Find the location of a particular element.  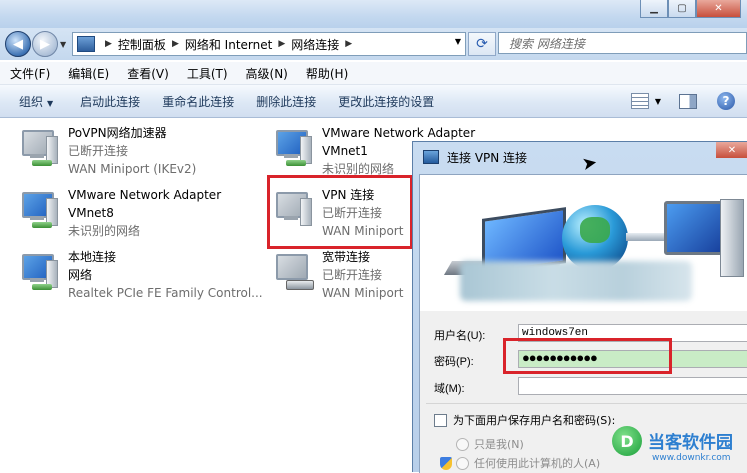

view-controls: ▼ ? is located at coordinates (688, 101).